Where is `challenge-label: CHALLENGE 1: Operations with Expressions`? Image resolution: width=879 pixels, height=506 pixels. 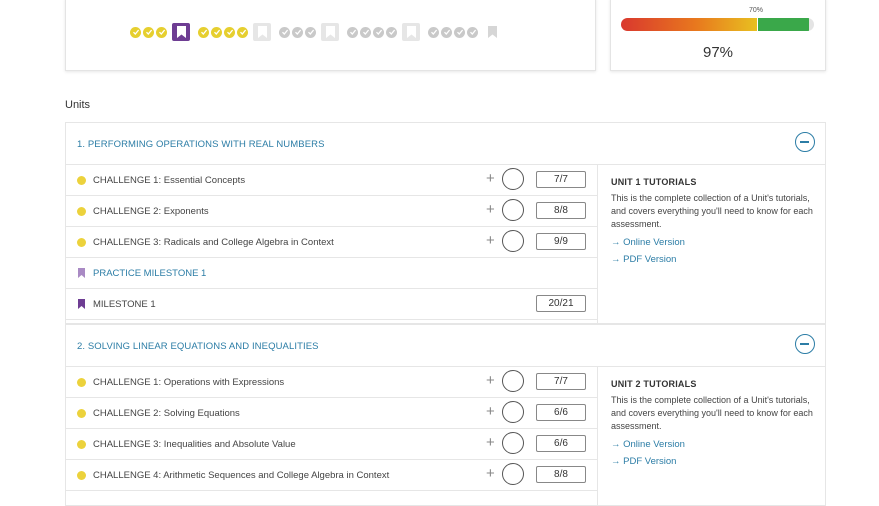 challenge-label: CHALLENGE 1: Operations with Expressions is located at coordinates (188, 382).